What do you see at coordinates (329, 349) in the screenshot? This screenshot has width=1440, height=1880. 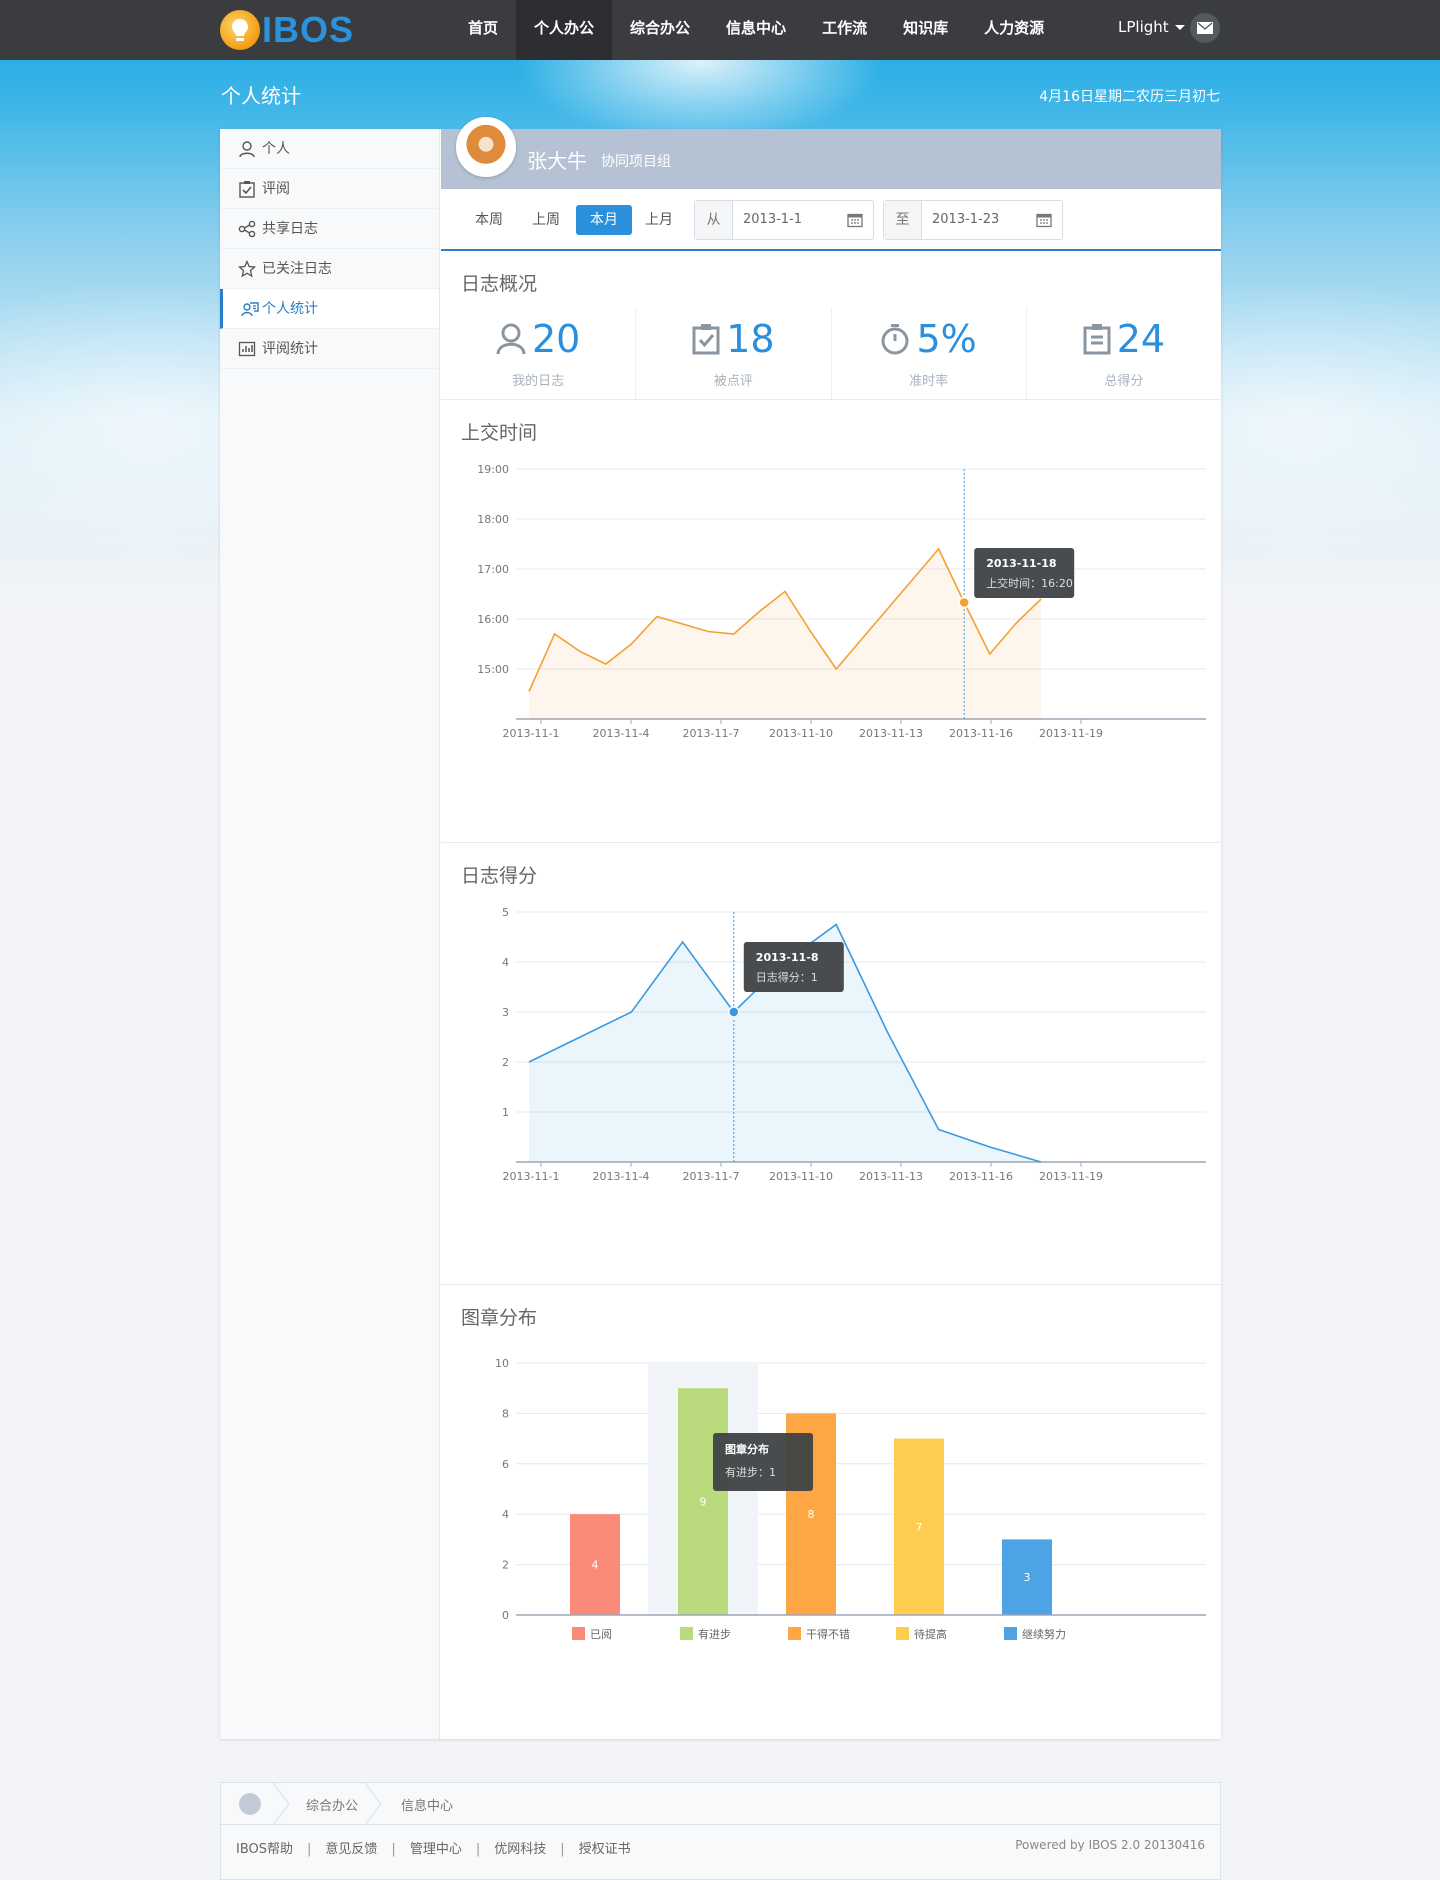 I see `sidebar-item-review-stats: 评阅统计` at bounding box center [329, 349].